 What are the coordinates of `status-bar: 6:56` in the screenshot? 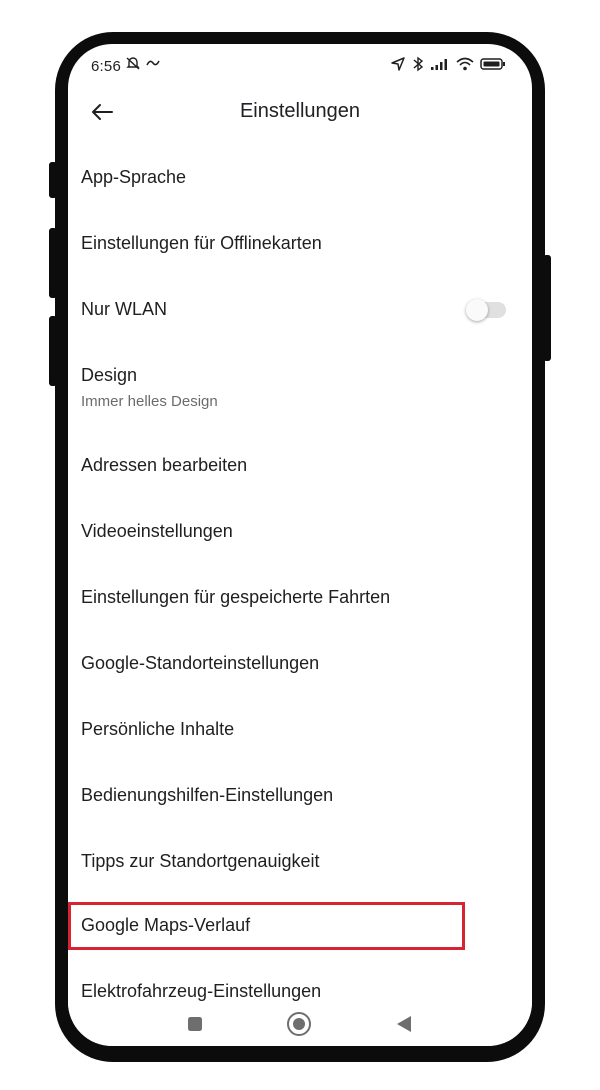 It's located at (300, 64).